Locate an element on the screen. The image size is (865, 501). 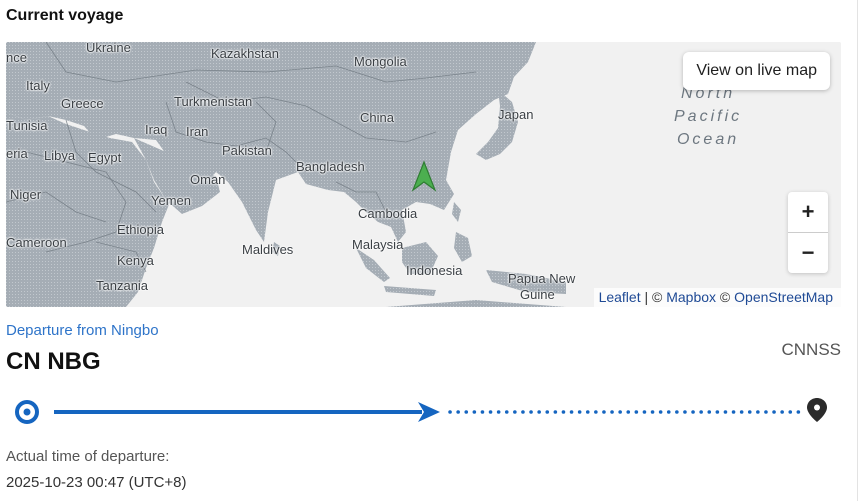
map-label-maldives: Maldives is located at coordinates (268, 249).